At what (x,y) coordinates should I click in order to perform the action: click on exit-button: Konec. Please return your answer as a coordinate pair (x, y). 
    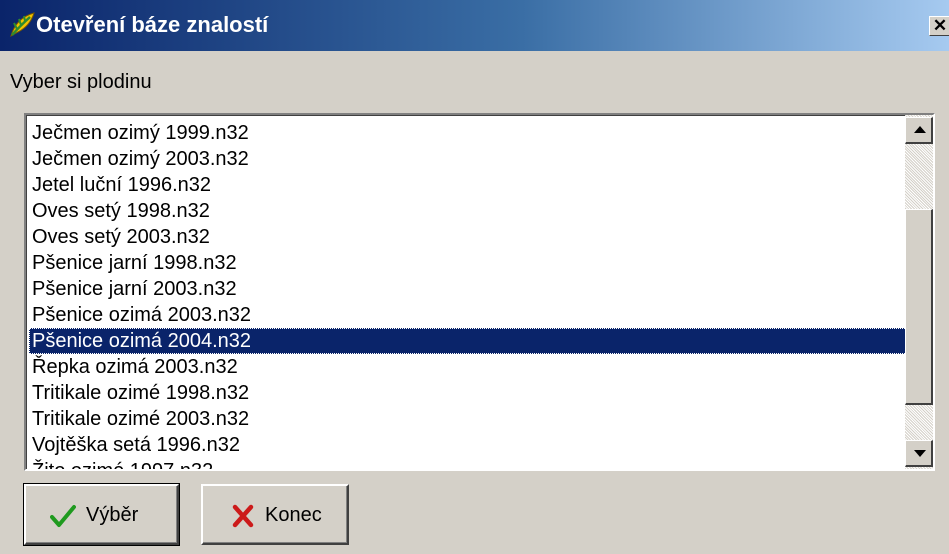
    Looking at the image, I should click on (275, 514).